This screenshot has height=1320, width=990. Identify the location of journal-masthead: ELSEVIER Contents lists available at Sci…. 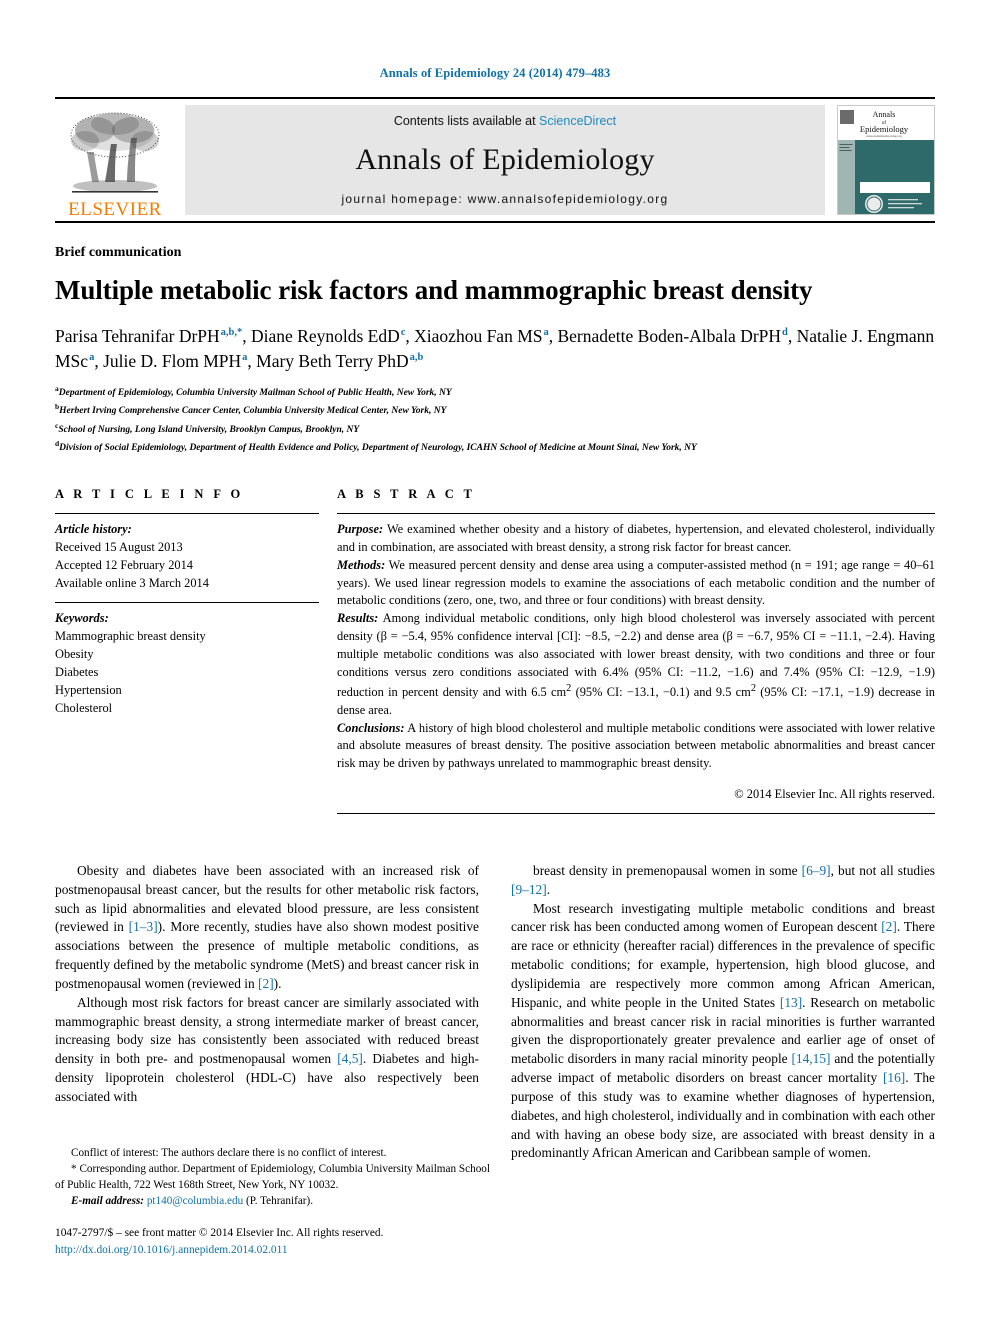
(495, 160).